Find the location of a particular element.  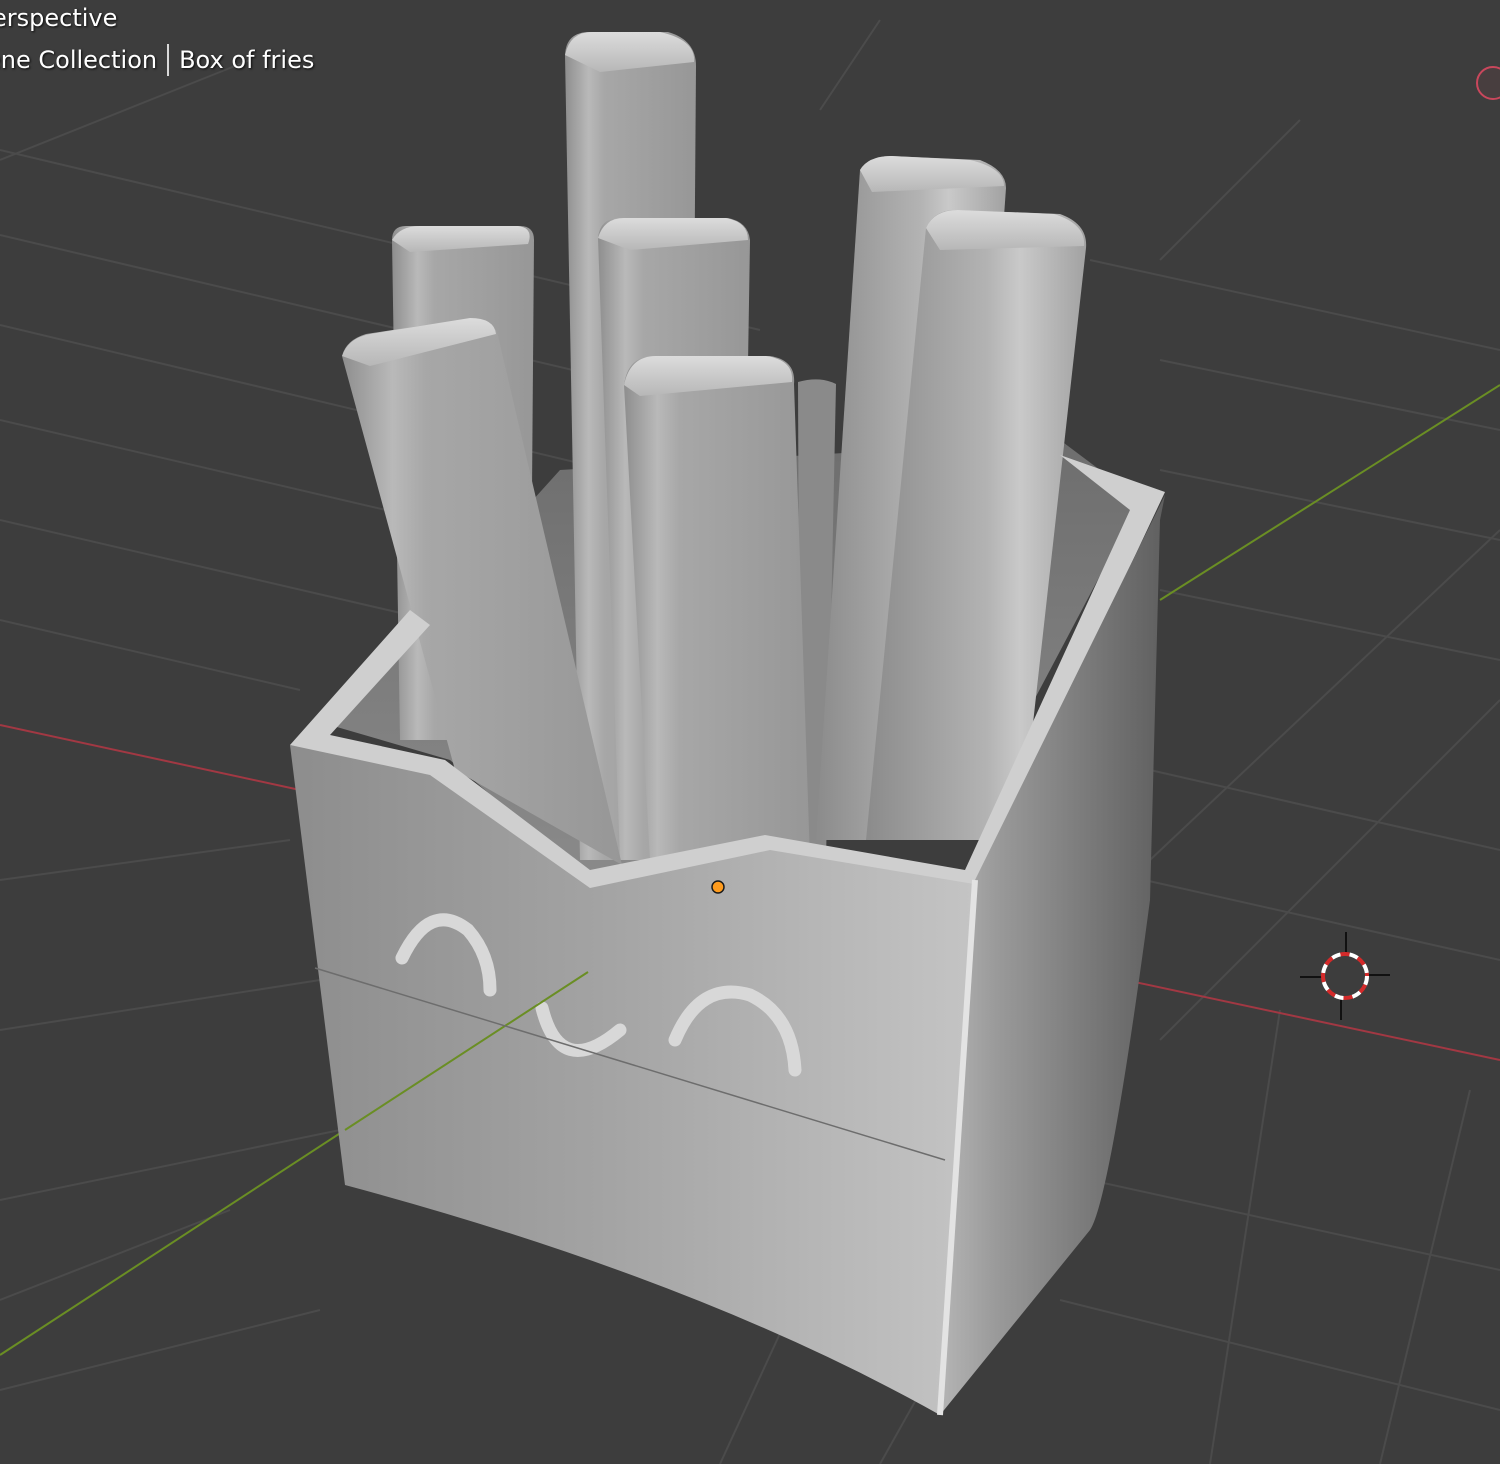

breadcrumb-separator is located at coordinates (168, 60).